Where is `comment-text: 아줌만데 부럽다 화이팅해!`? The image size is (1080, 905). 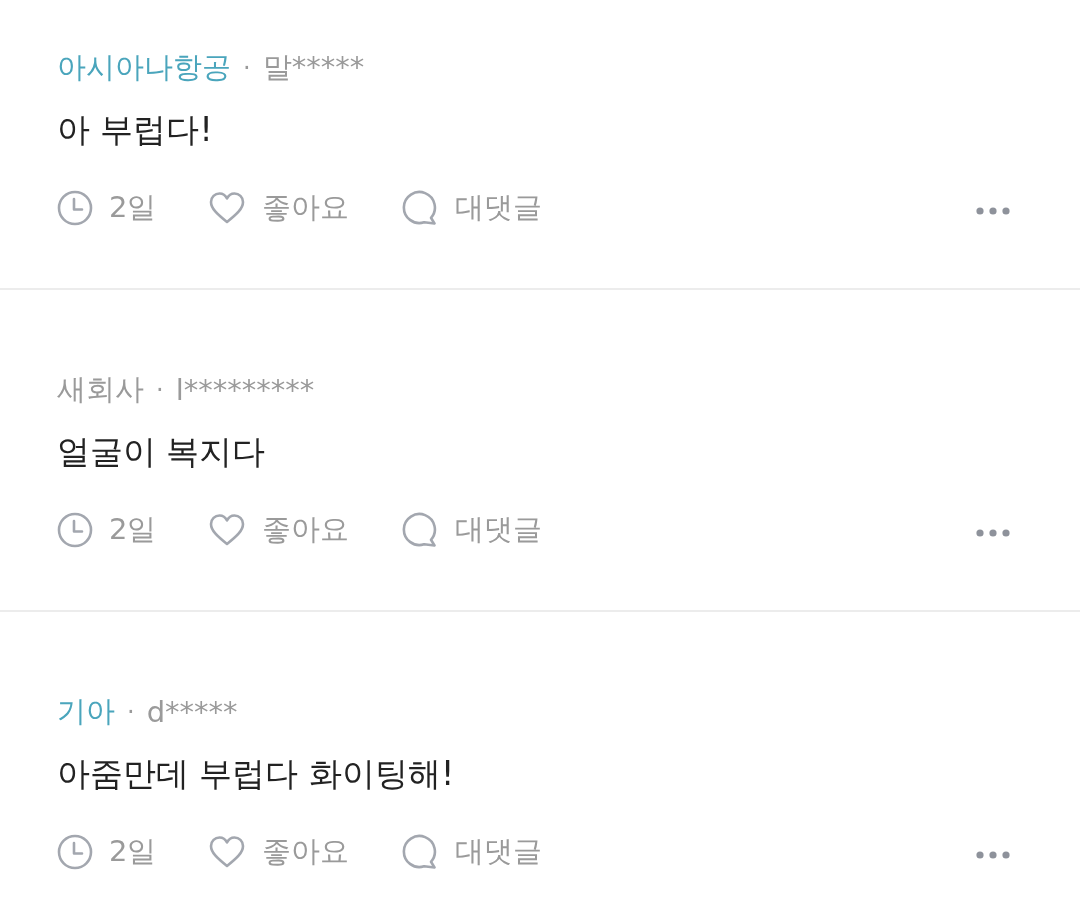
comment-text: 아줌만데 부럽다 화이팅해! is located at coordinates (256, 774).